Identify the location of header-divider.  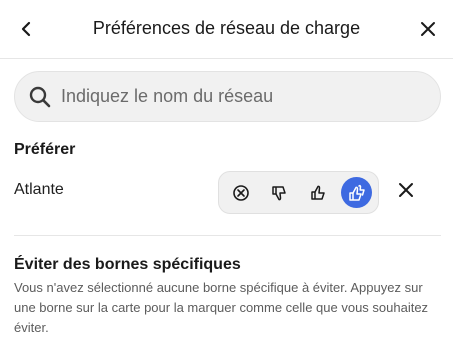
(226, 58).